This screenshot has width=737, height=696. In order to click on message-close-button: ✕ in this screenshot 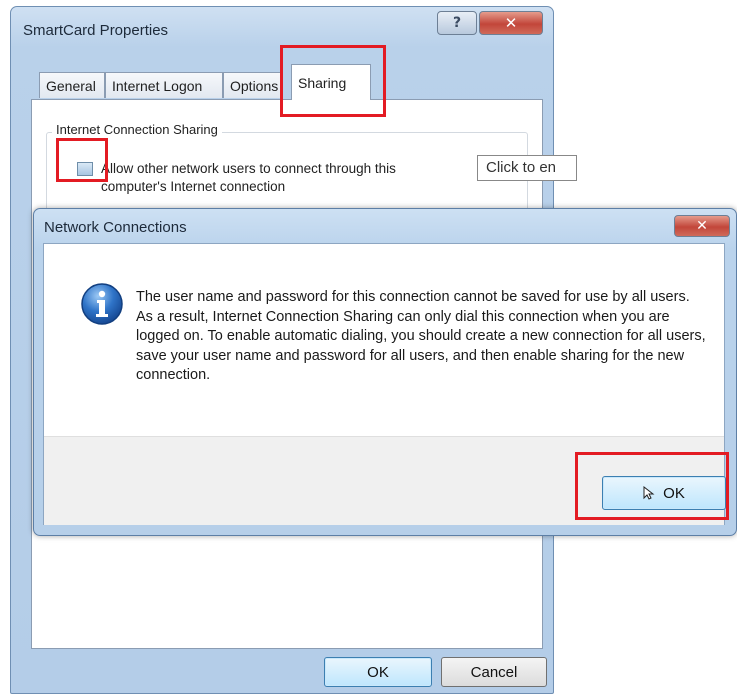, I will do `click(702, 226)`.